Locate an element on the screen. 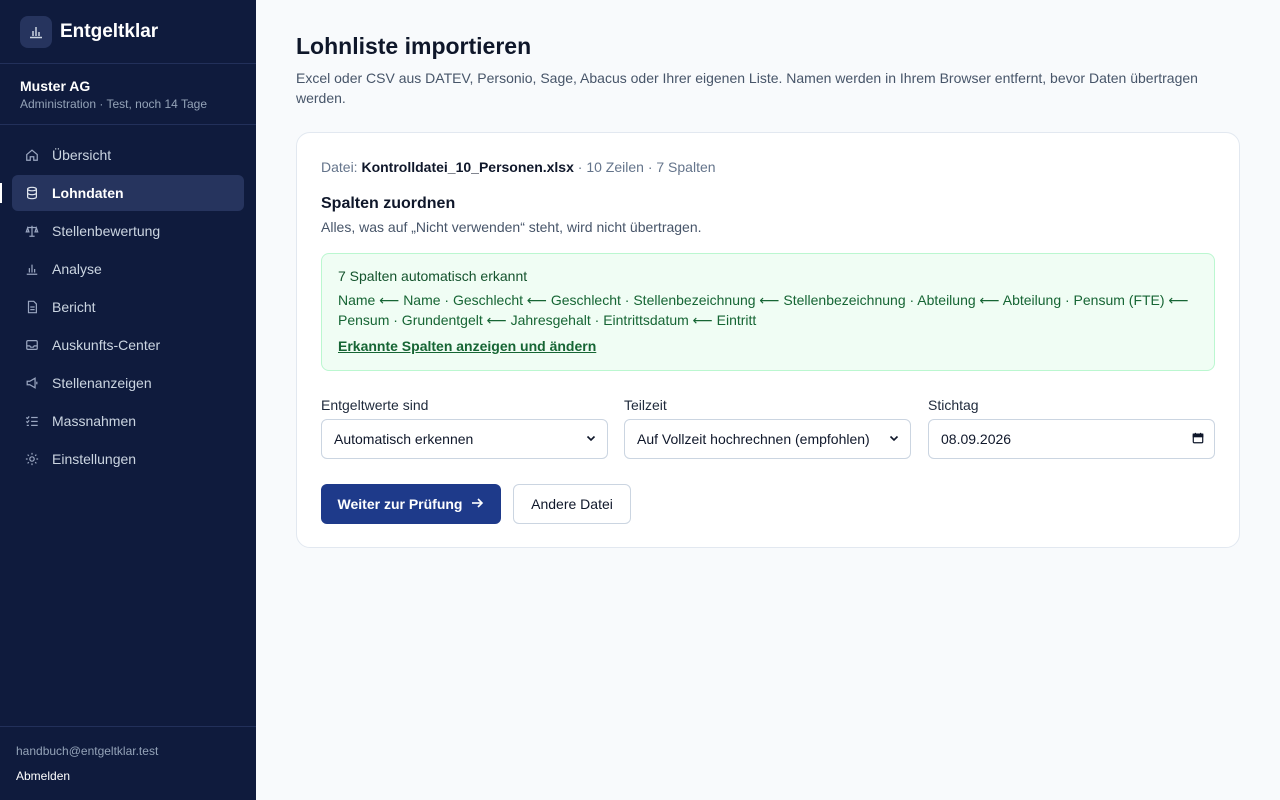 Image resolution: width=1280 pixels, height=800 pixels. sidebar-item-einstellungen: Einstellungen is located at coordinates (128, 459).